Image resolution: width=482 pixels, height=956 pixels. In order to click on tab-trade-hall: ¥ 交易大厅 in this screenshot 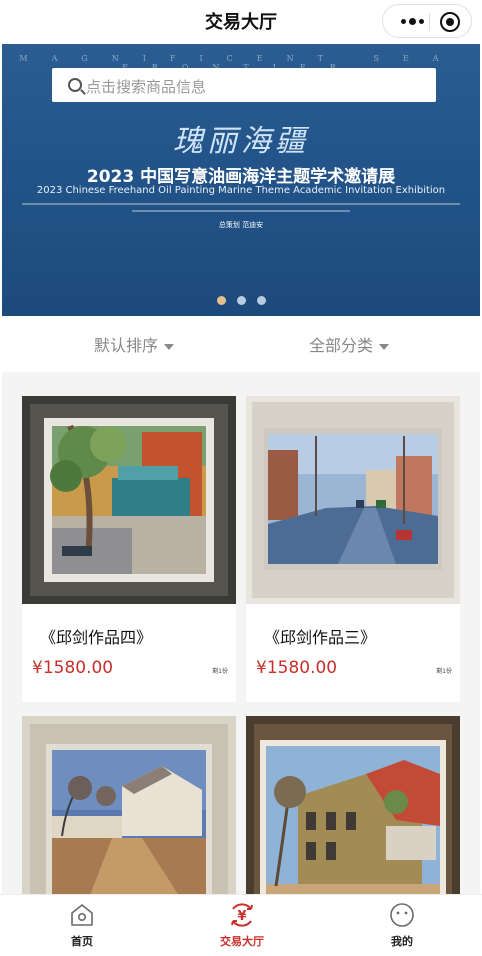, I will do `click(242, 925)`.